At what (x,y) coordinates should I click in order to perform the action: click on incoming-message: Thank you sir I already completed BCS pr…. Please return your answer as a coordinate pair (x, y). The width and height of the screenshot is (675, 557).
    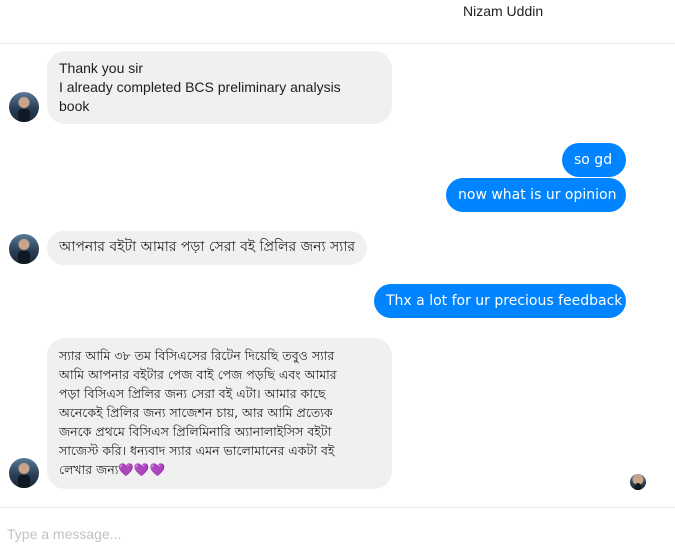
    Looking at the image, I should click on (219, 87).